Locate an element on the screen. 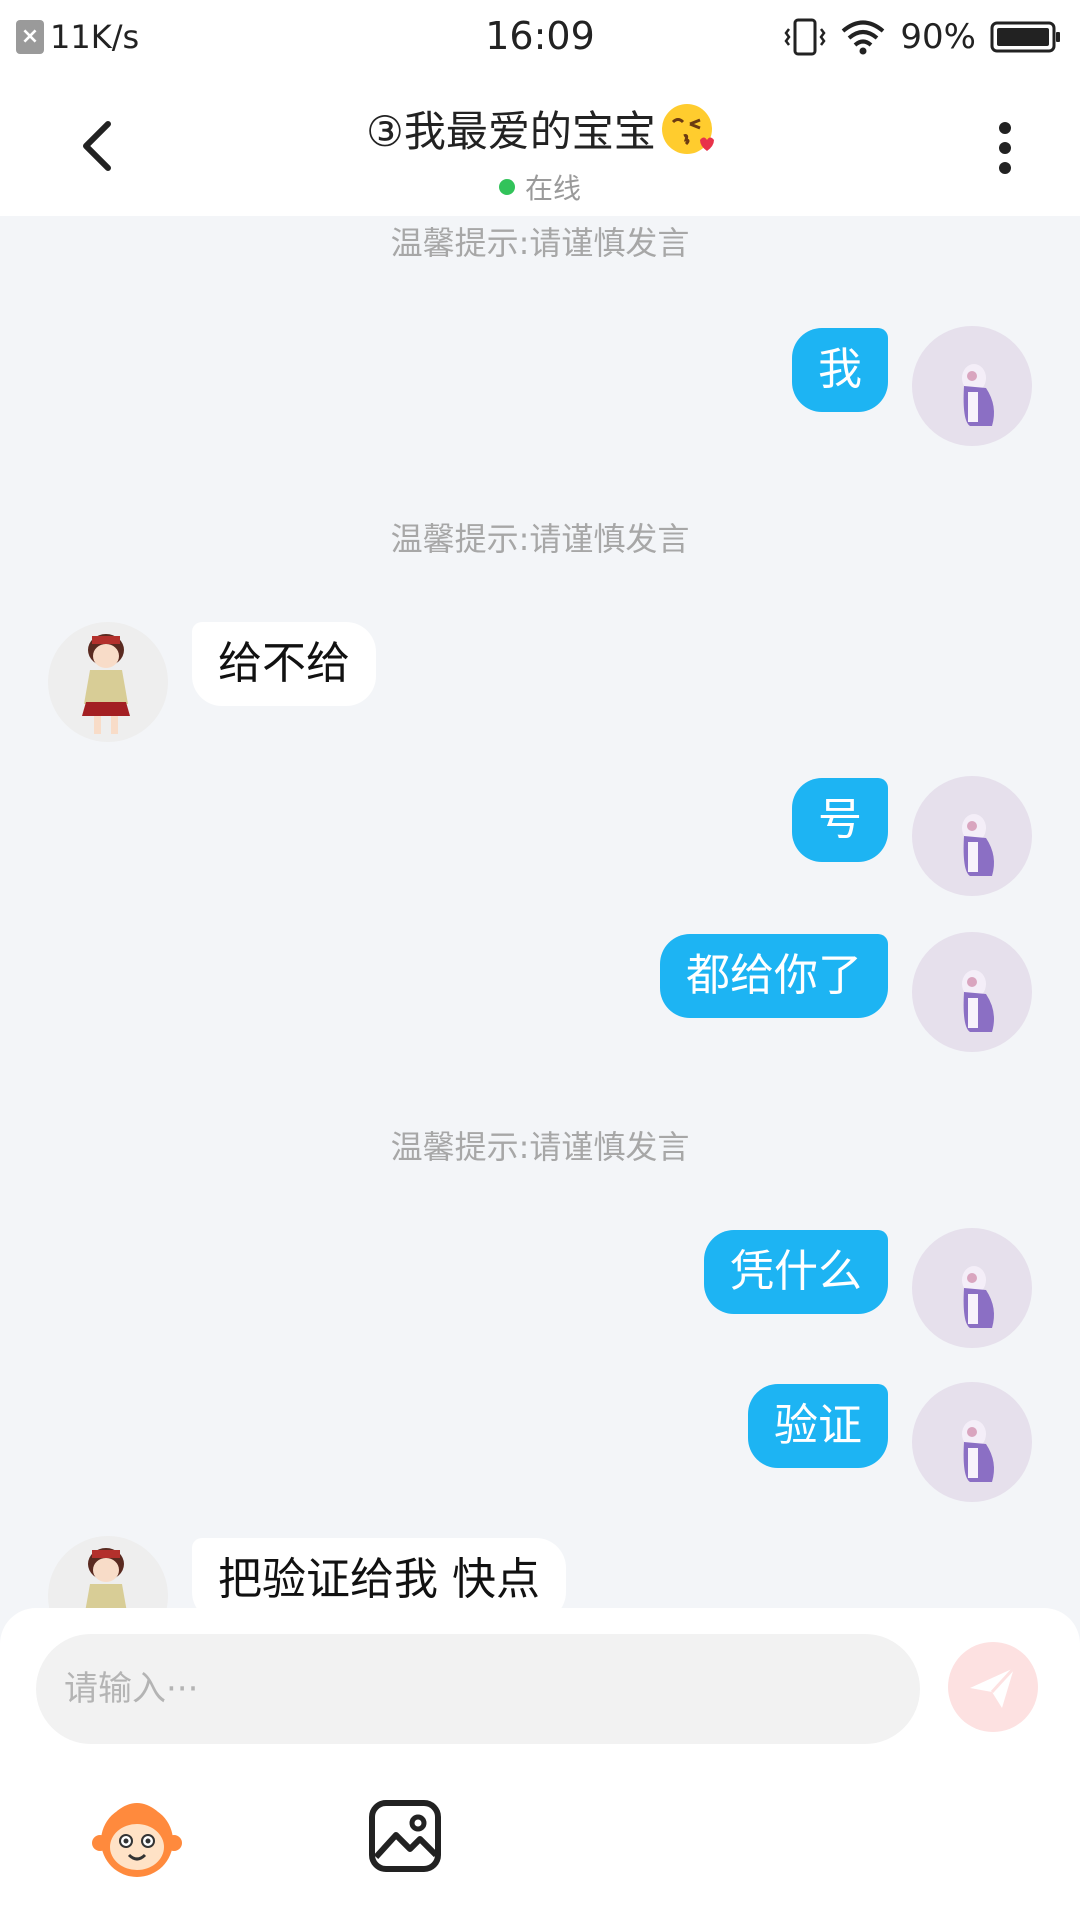 The image size is (1080, 1920). online-status: 在线 is located at coordinates (539, 187).